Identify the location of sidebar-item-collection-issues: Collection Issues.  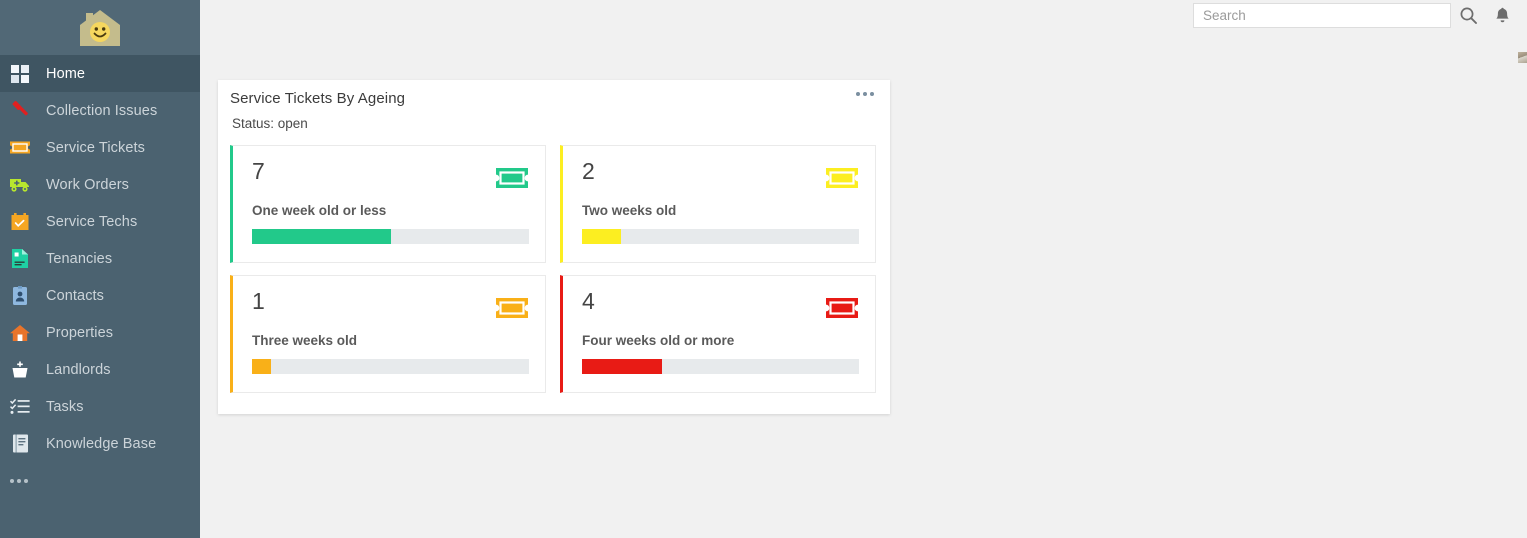
(100, 110).